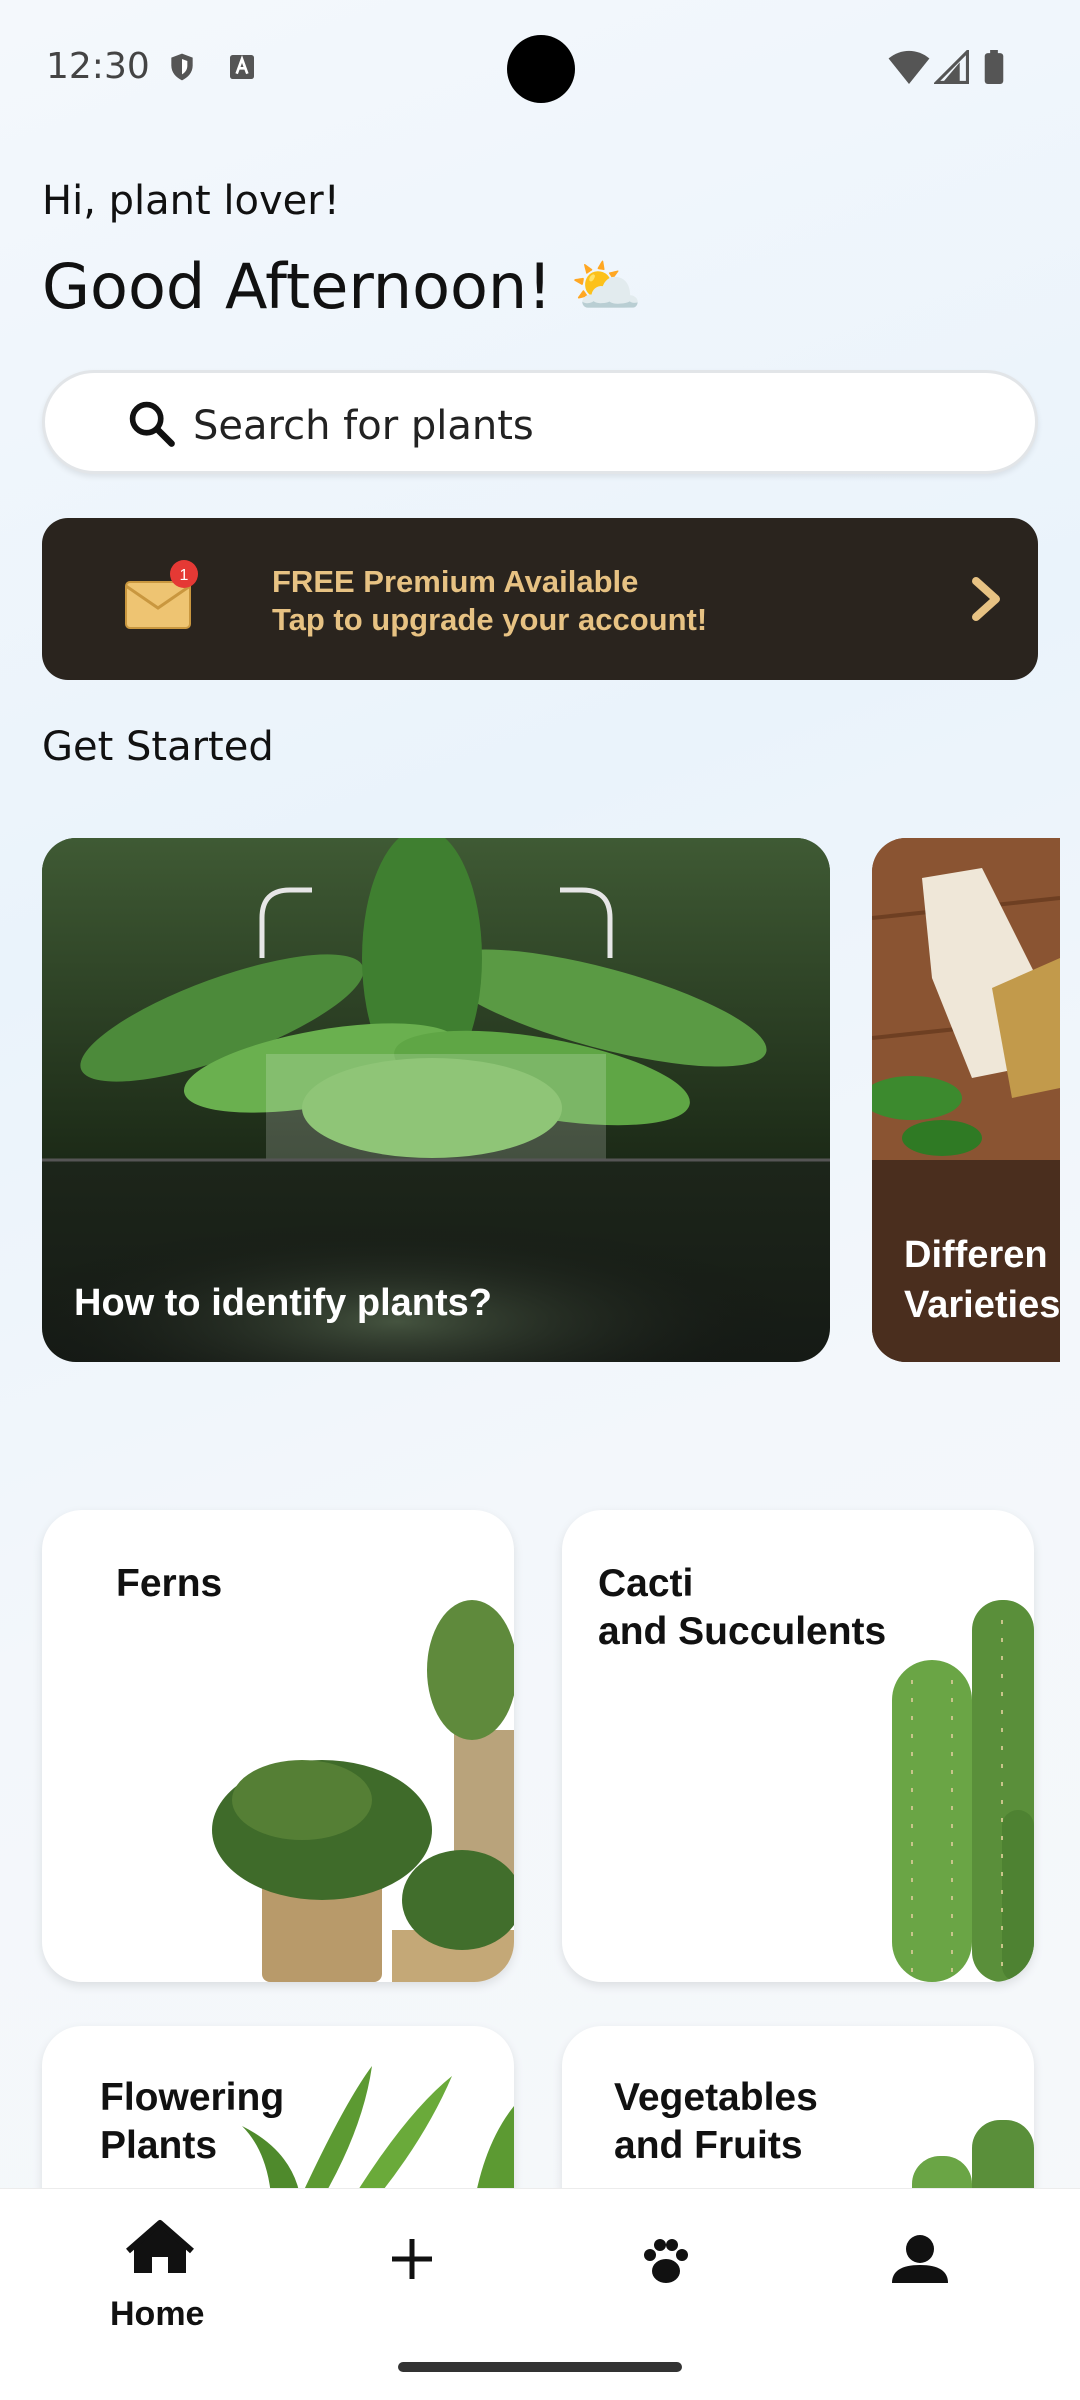 The height and width of the screenshot is (2400, 1080). I want to click on nav-home-label: Home, so click(157, 2314).